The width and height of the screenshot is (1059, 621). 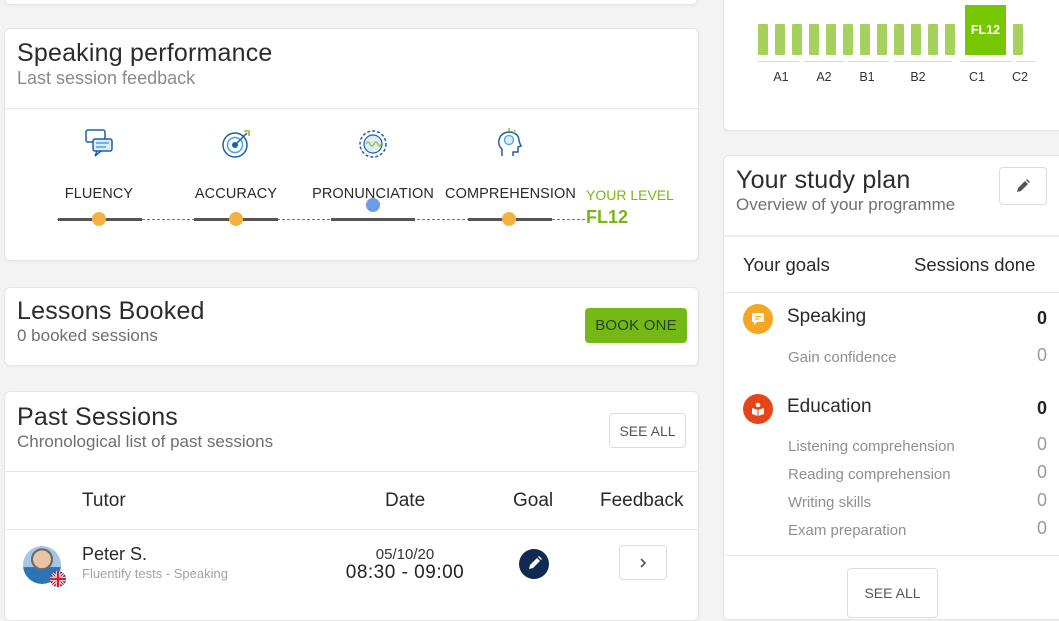 What do you see at coordinates (985, 30) in the screenshot?
I see `current-level-box: FL12` at bounding box center [985, 30].